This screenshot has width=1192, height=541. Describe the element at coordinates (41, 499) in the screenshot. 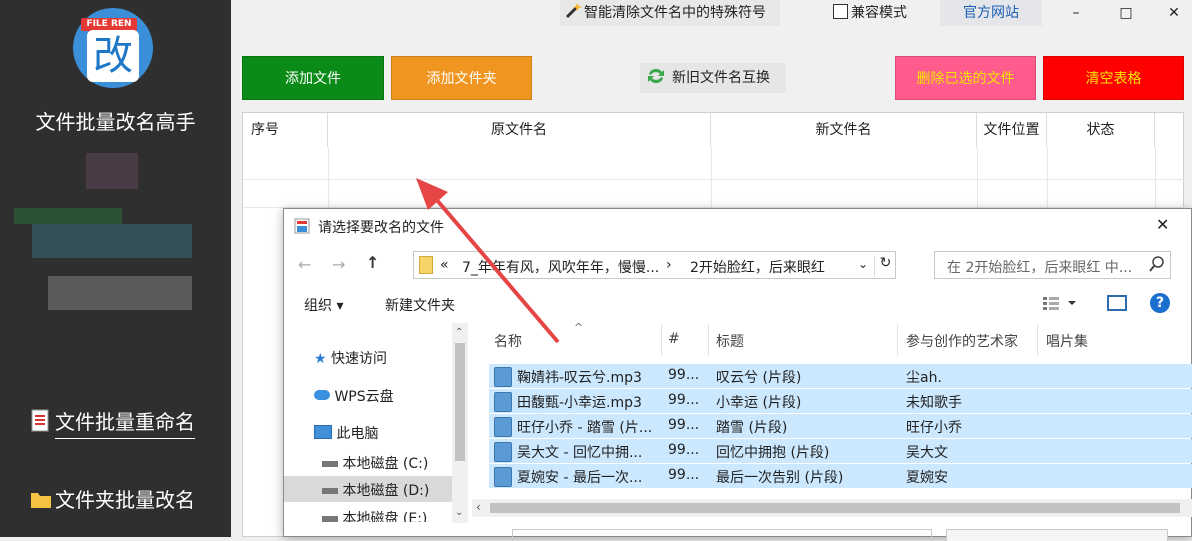

I see `folder-icon` at that location.